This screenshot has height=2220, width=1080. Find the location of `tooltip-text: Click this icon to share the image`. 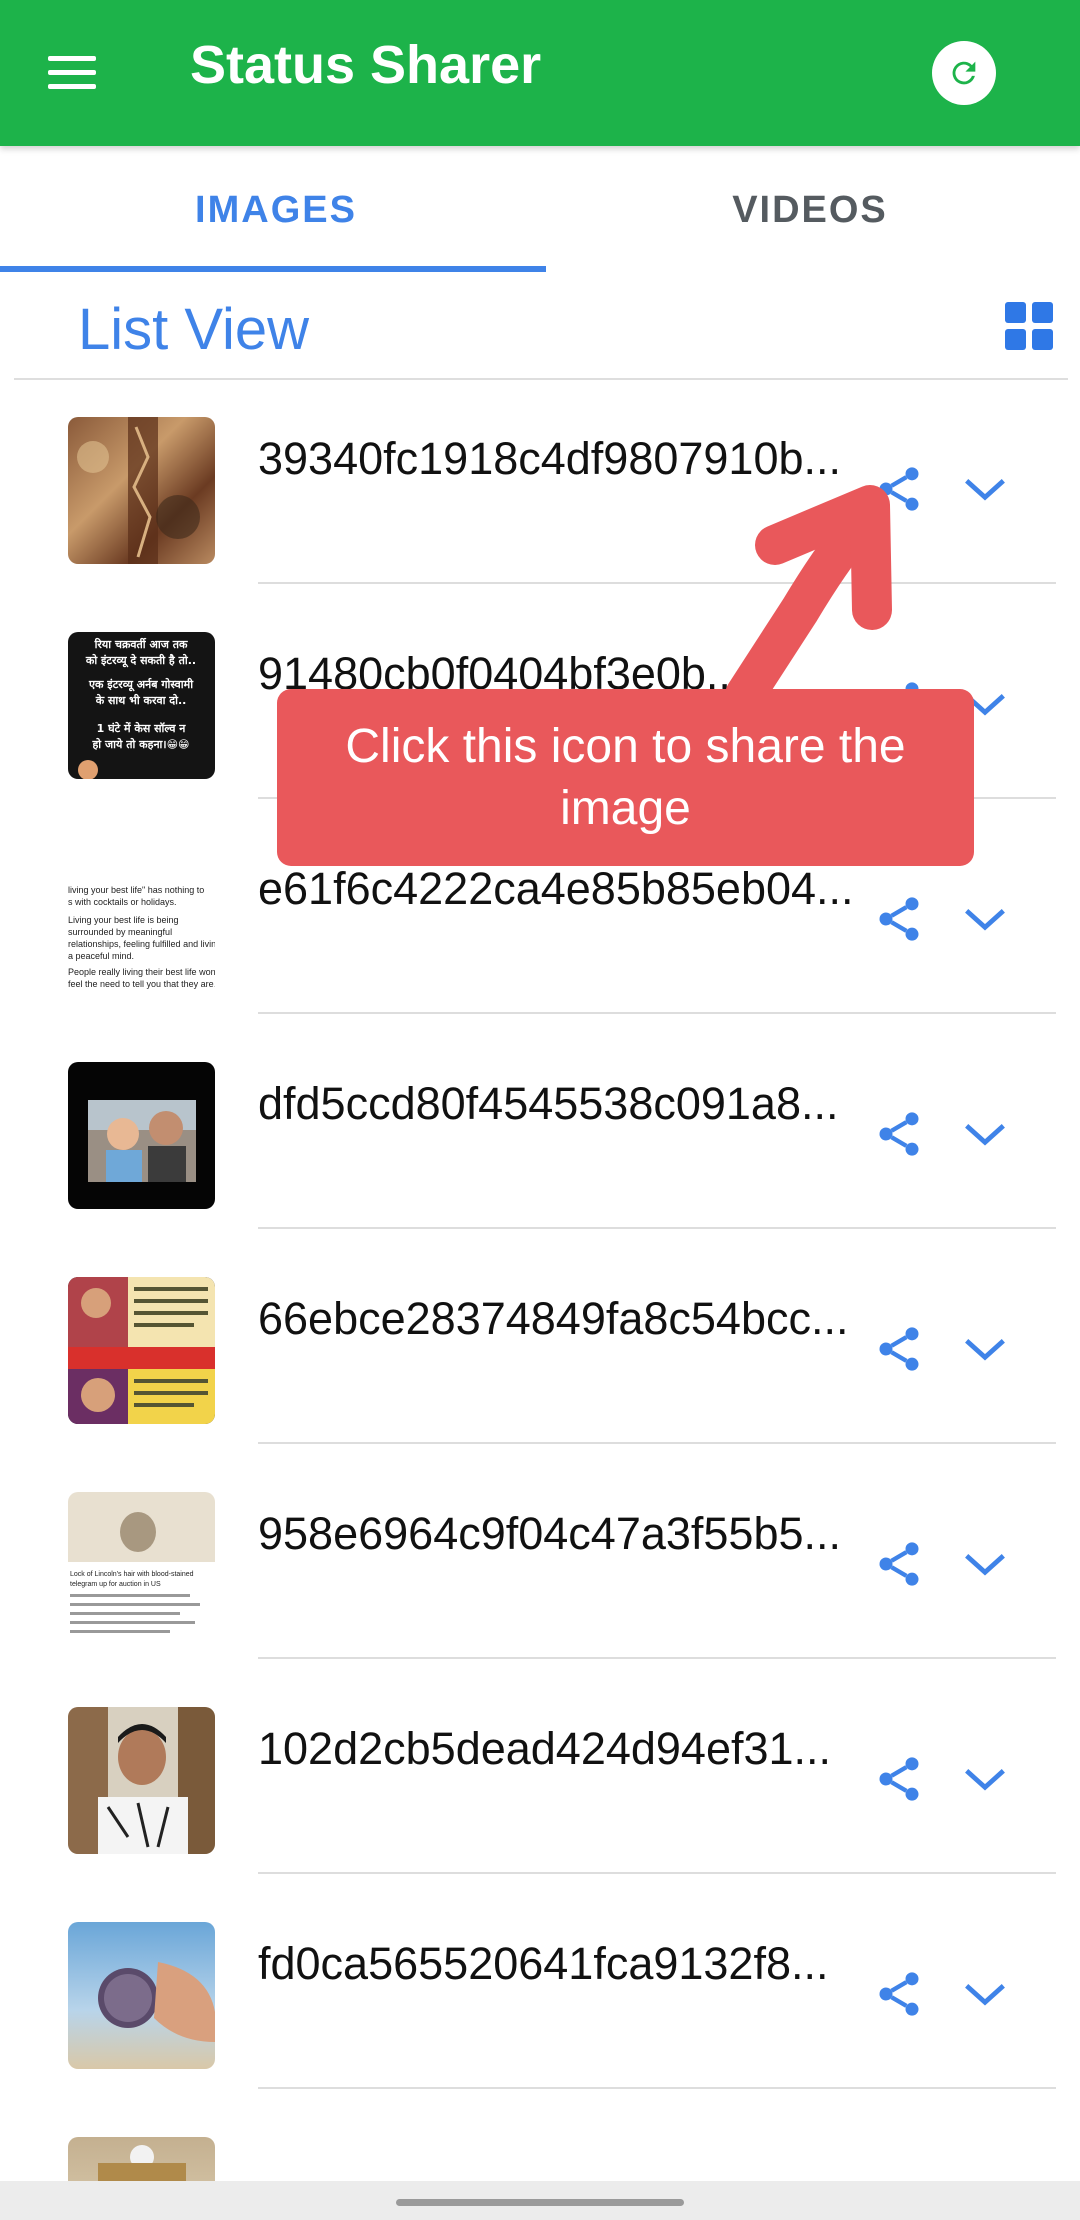

tooltip-text: Click this icon to share the image is located at coordinates (625, 777).